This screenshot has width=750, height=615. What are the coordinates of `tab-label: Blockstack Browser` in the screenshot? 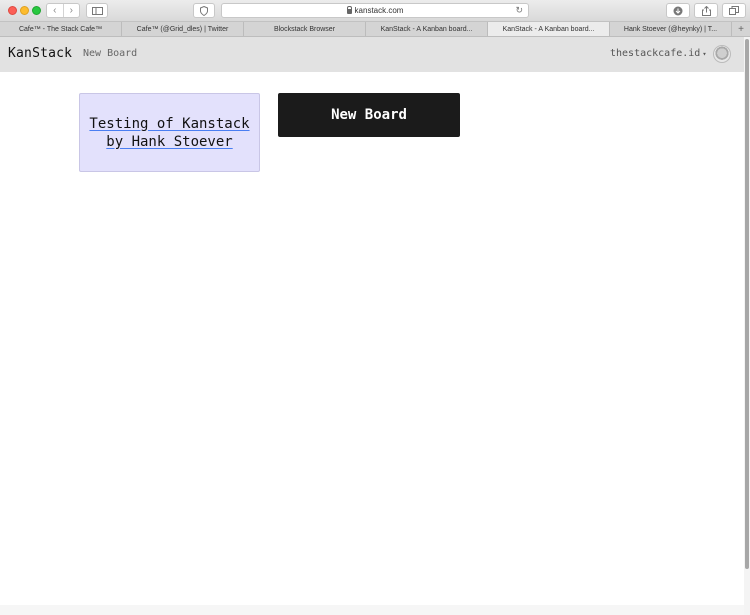 It's located at (304, 29).